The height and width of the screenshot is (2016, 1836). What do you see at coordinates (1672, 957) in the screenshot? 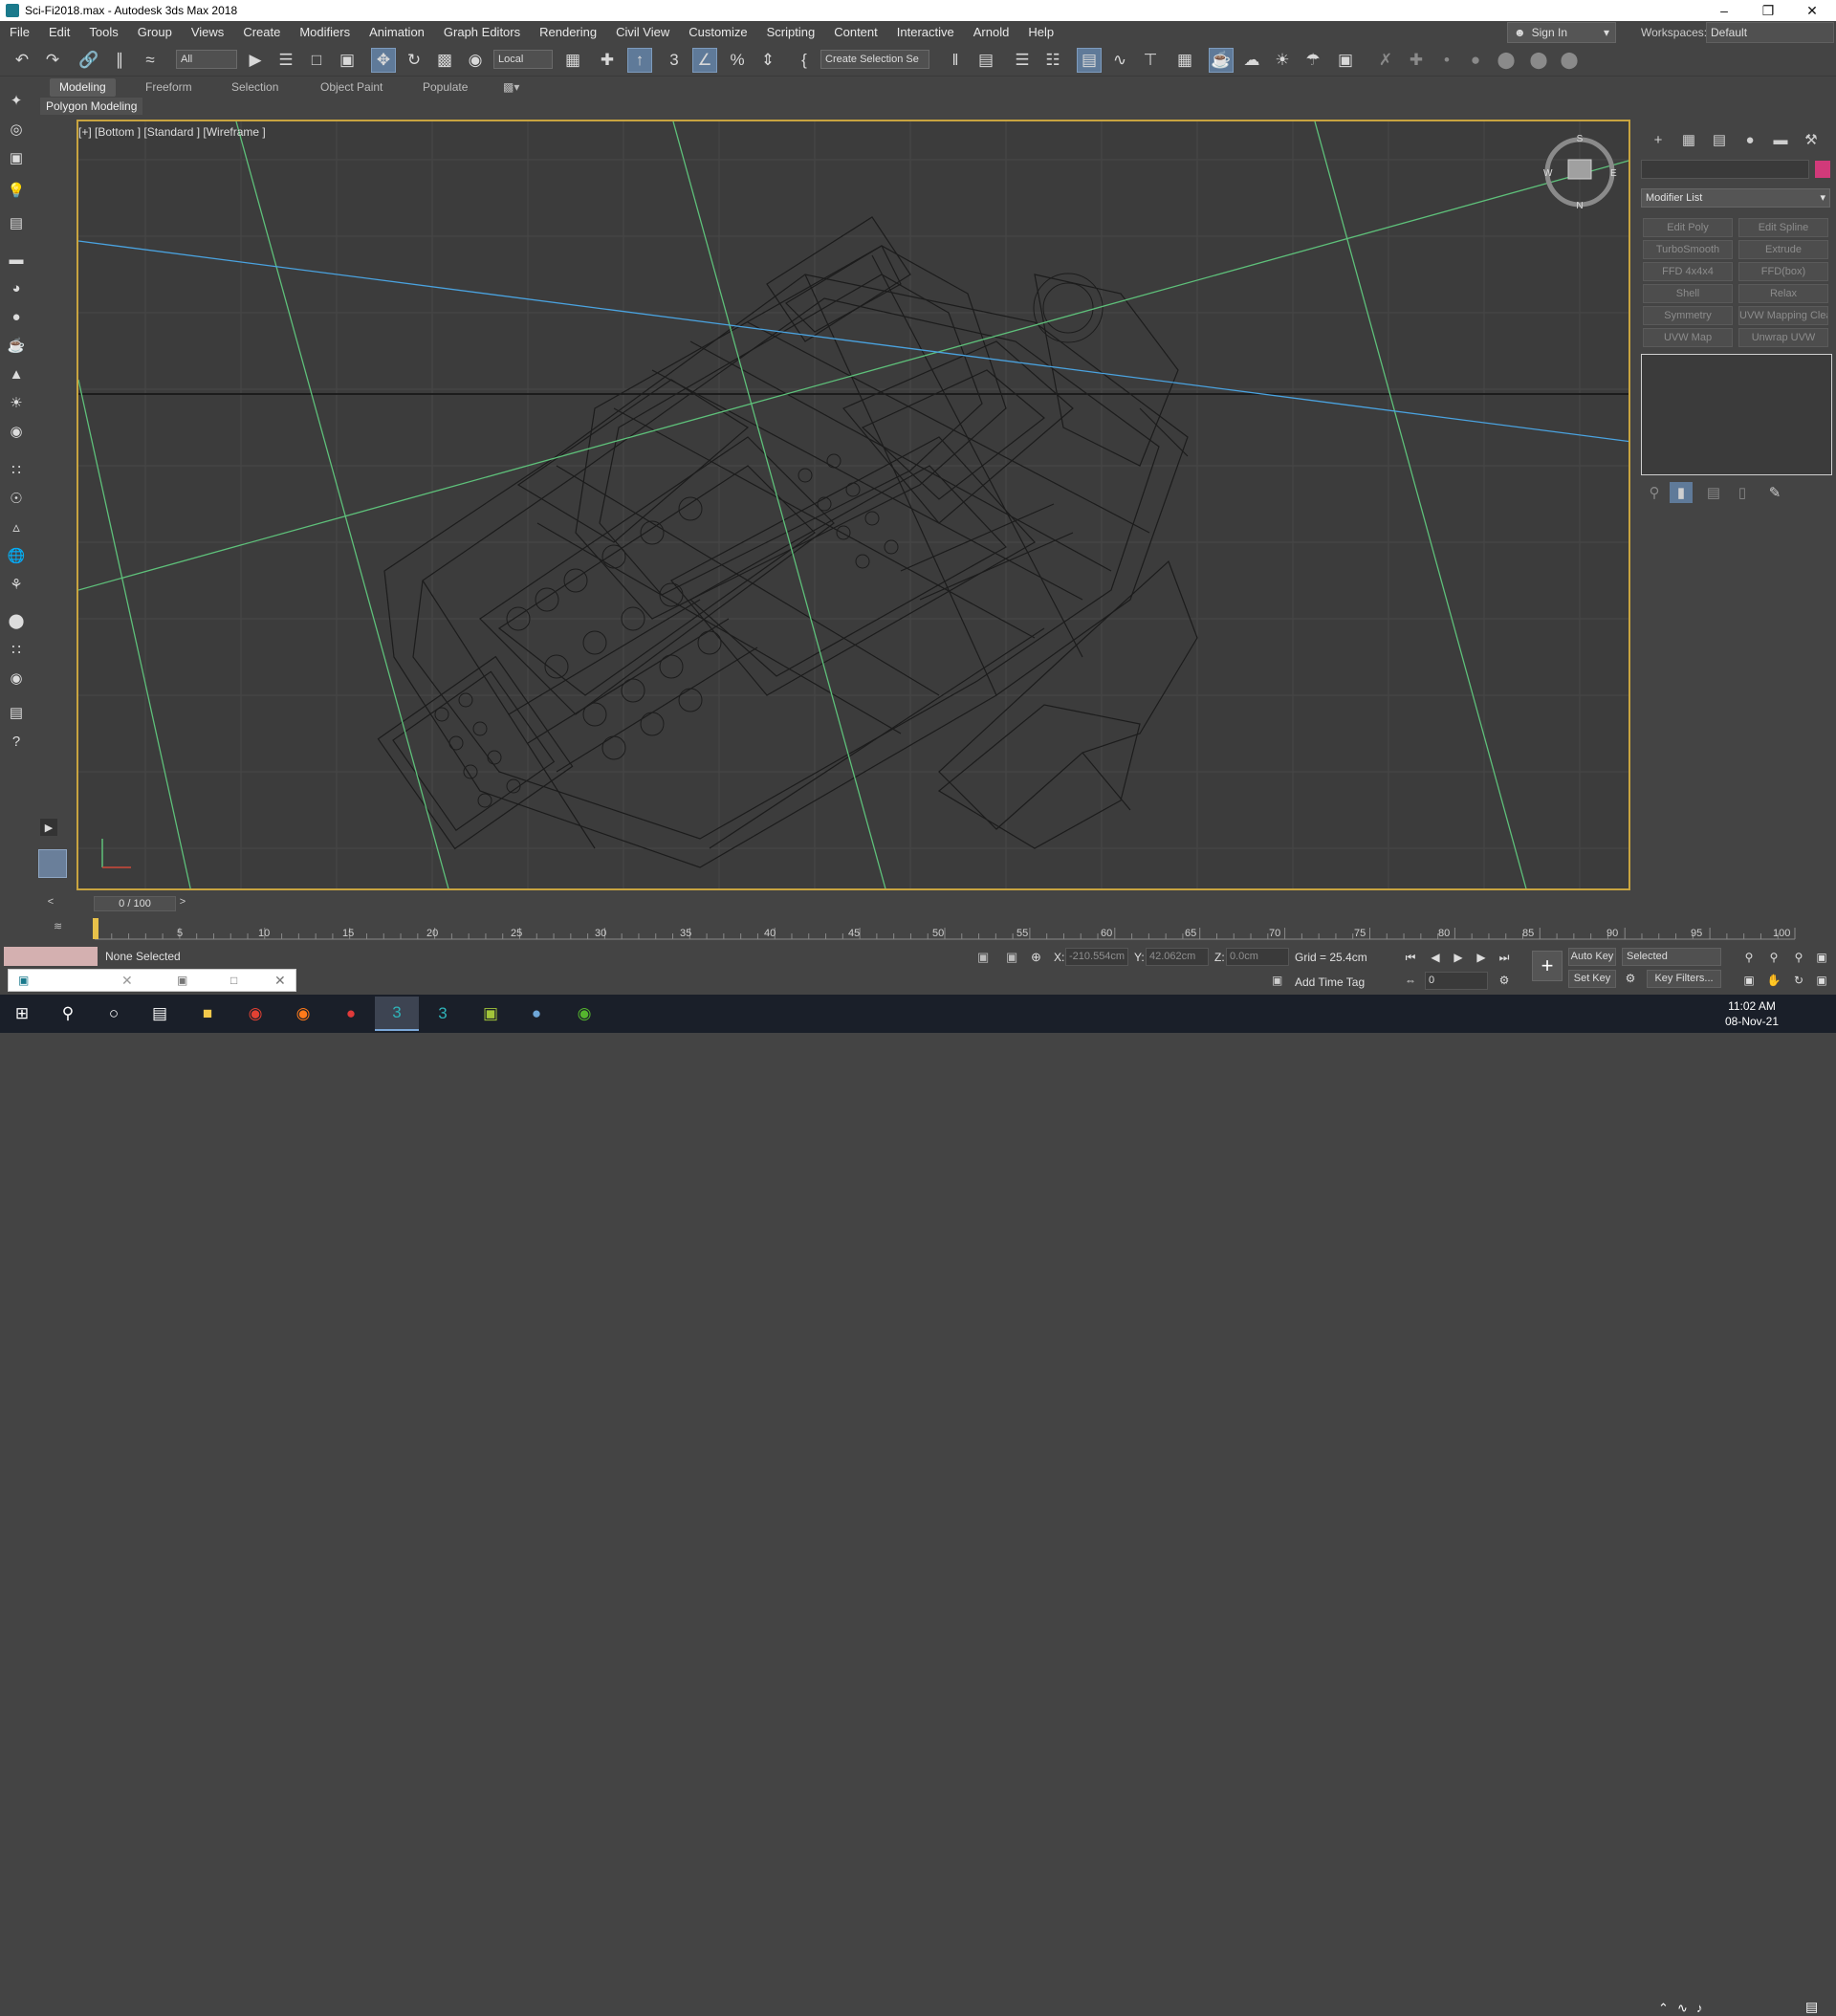
I see `key-mode-dropdown: Selected` at bounding box center [1672, 957].